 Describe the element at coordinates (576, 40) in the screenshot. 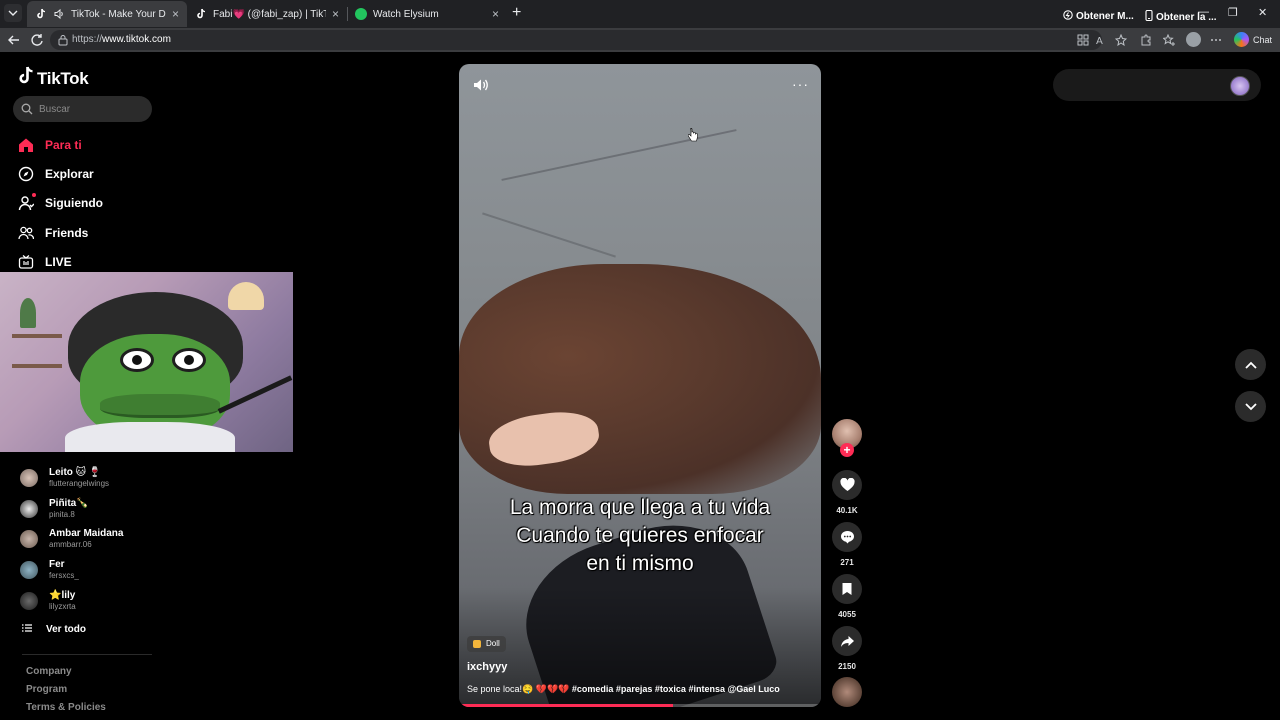

I see `url-field: https://www.tiktok.com` at that location.